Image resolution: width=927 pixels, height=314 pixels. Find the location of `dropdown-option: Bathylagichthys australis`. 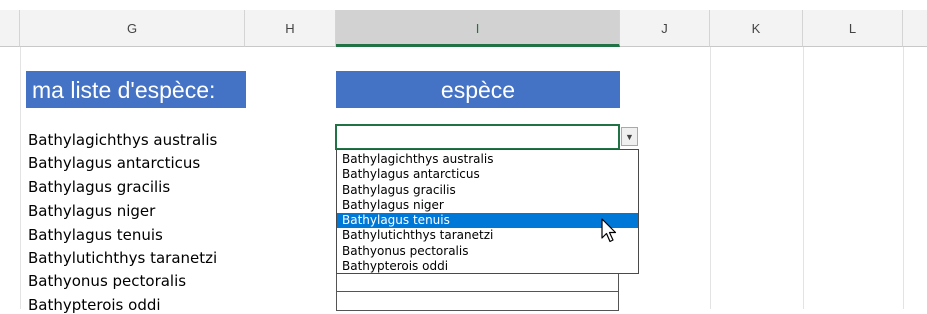

dropdown-option: Bathylagichthys australis is located at coordinates (487, 159).